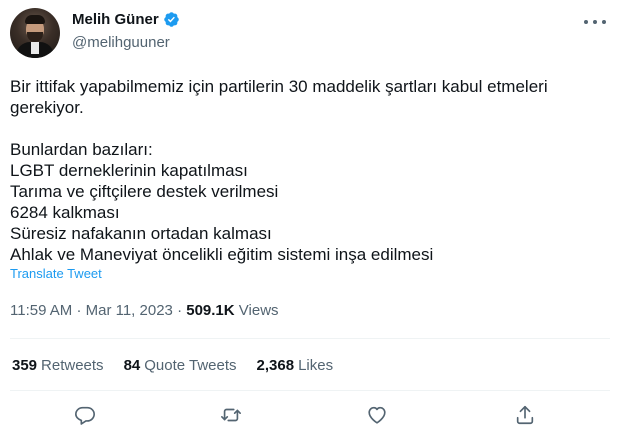  I want to click on quote-tweets-count: 84, so click(132, 365).